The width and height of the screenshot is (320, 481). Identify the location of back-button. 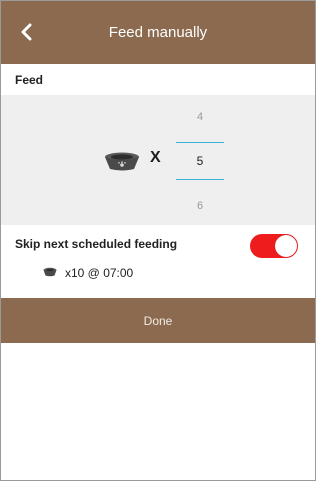
(26, 32).